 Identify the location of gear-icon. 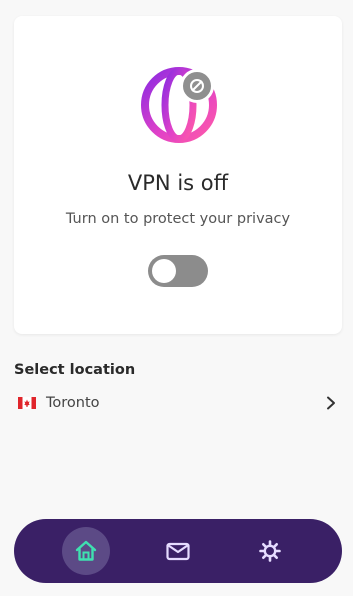
(270, 551).